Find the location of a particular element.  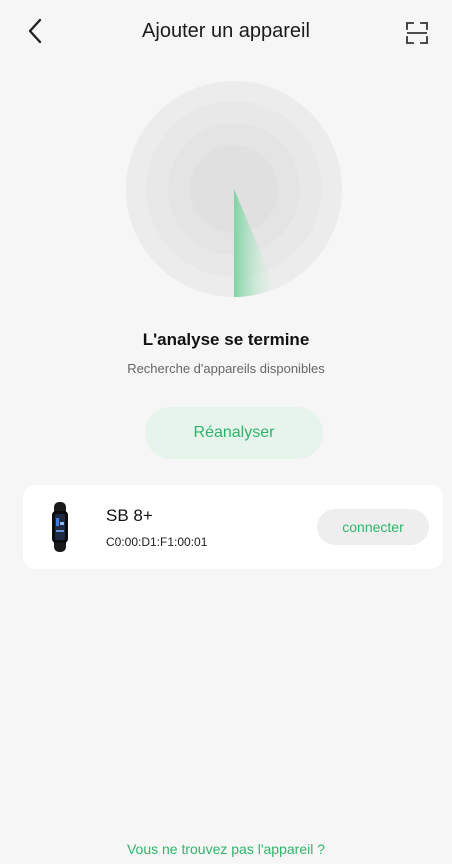

device-mac-address: C0:00:D1:F1:00:01 is located at coordinates (157, 542).